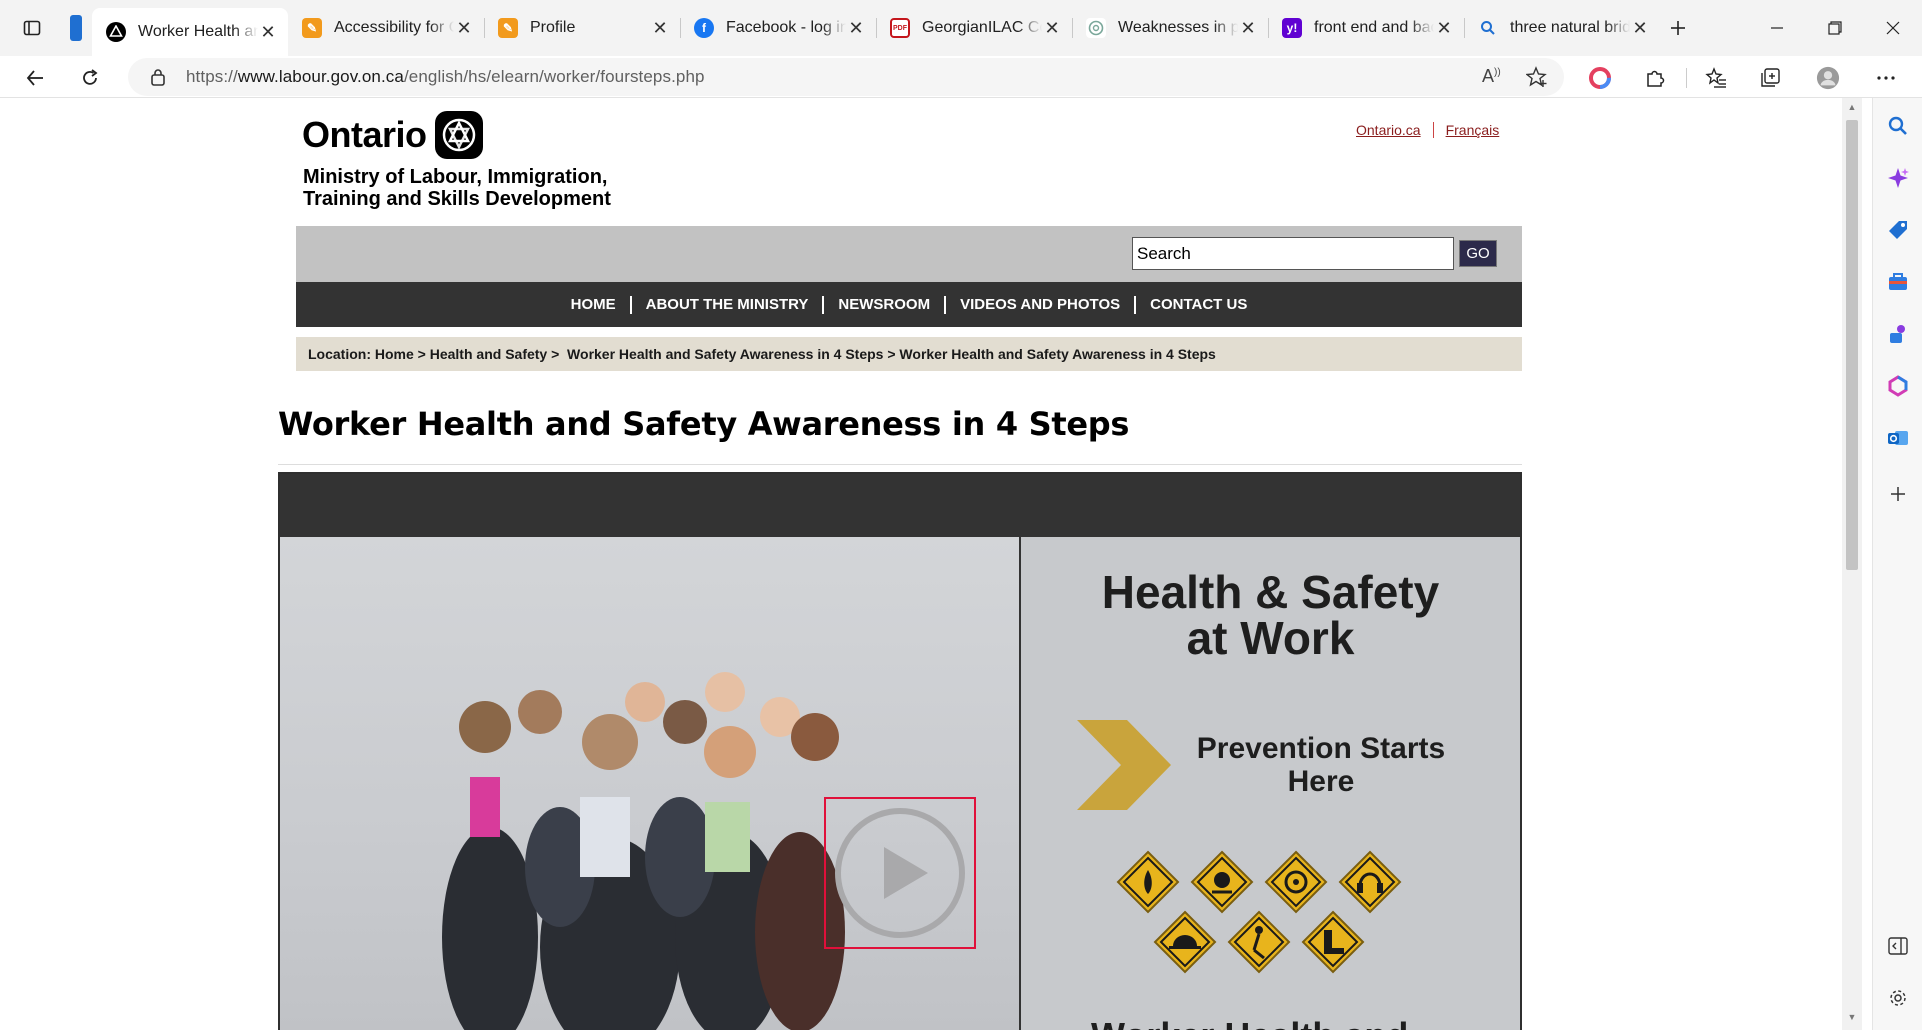 This screenshot has width=1922, height=1030. I want to click on page-scrollbar: ▲ ▼, so click(1852, 564).